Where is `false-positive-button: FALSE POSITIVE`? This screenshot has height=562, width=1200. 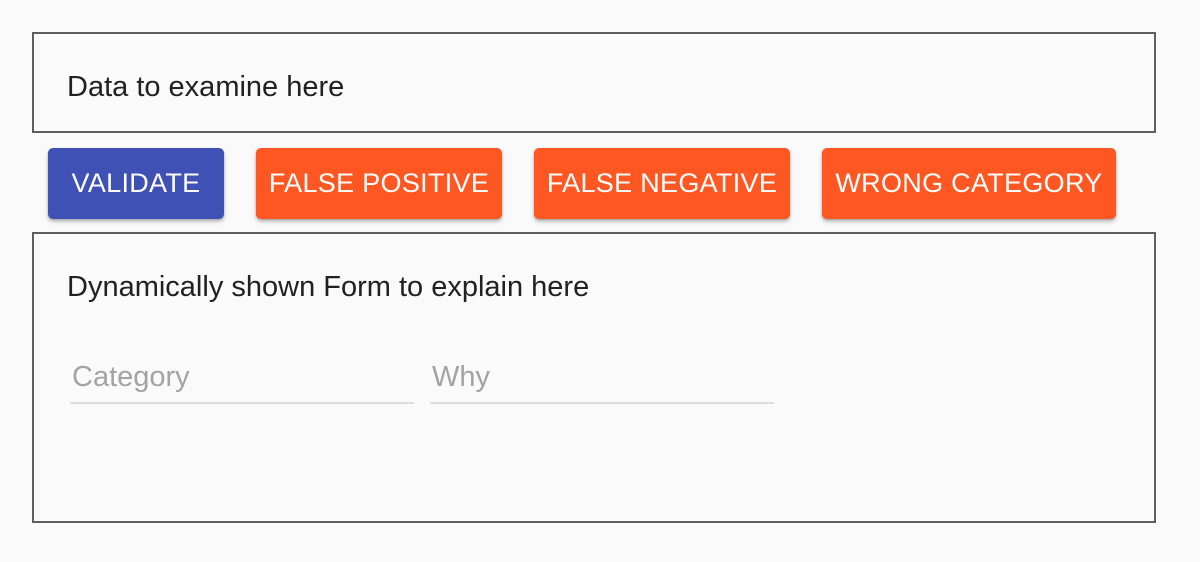
false-positive-button: FALSE POSITIVE is located at coordinates (379, 183).